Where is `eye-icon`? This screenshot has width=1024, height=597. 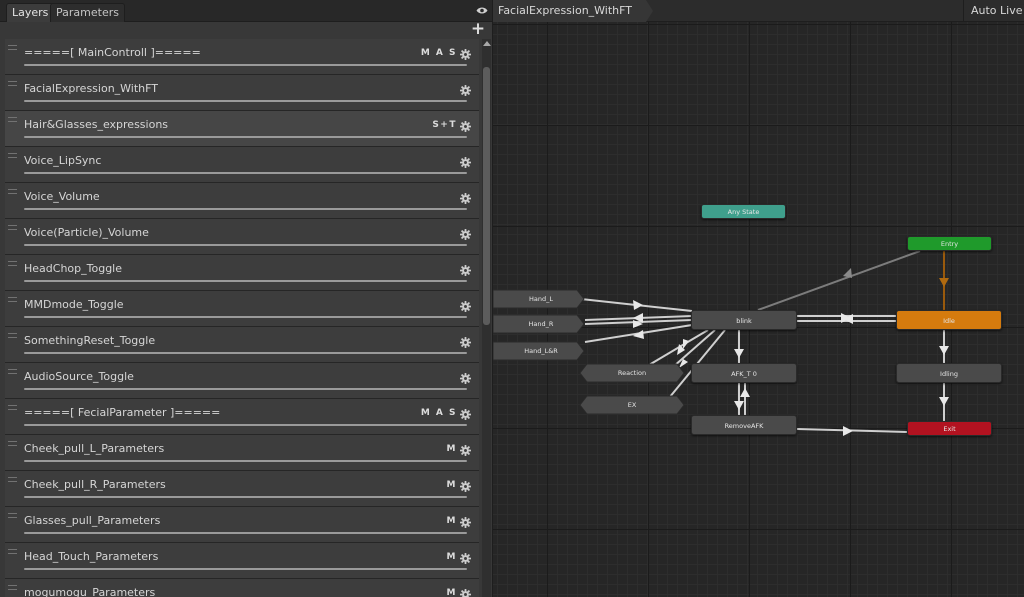
eye-icon is located at coordinates (482, 10).